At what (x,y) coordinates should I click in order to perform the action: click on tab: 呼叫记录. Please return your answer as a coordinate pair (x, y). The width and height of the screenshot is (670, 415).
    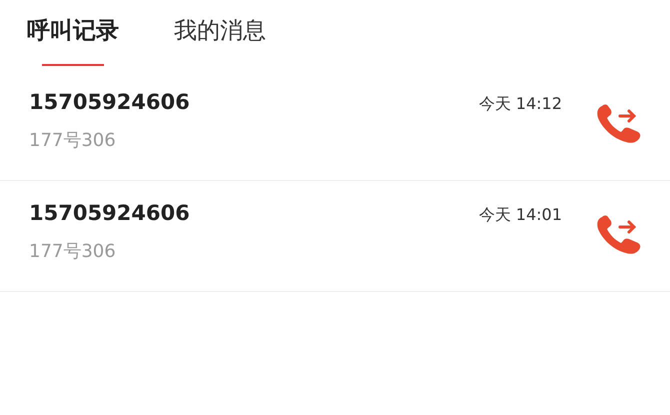
    Looking at the image, I should click on (73, 40).